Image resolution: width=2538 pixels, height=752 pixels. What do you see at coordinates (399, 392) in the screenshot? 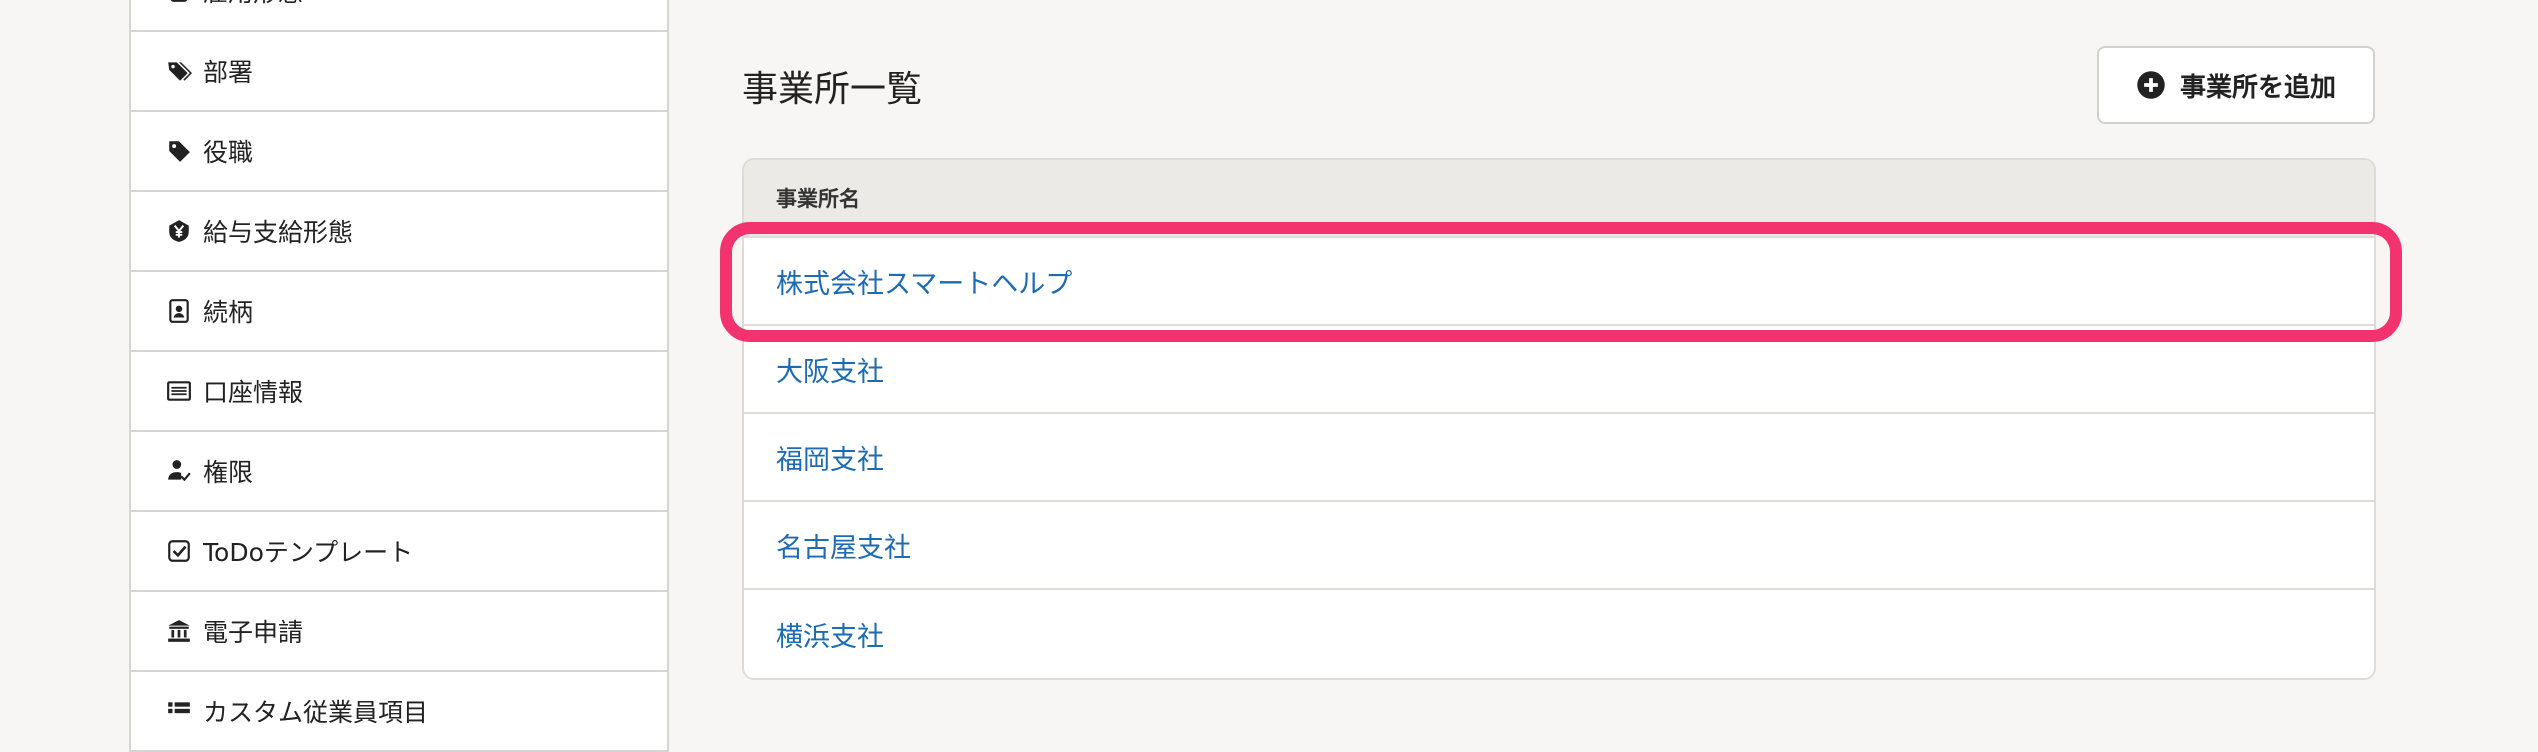
I see `sidebar-item-bank-account: 口座情報` at bounding box center [399, 392].